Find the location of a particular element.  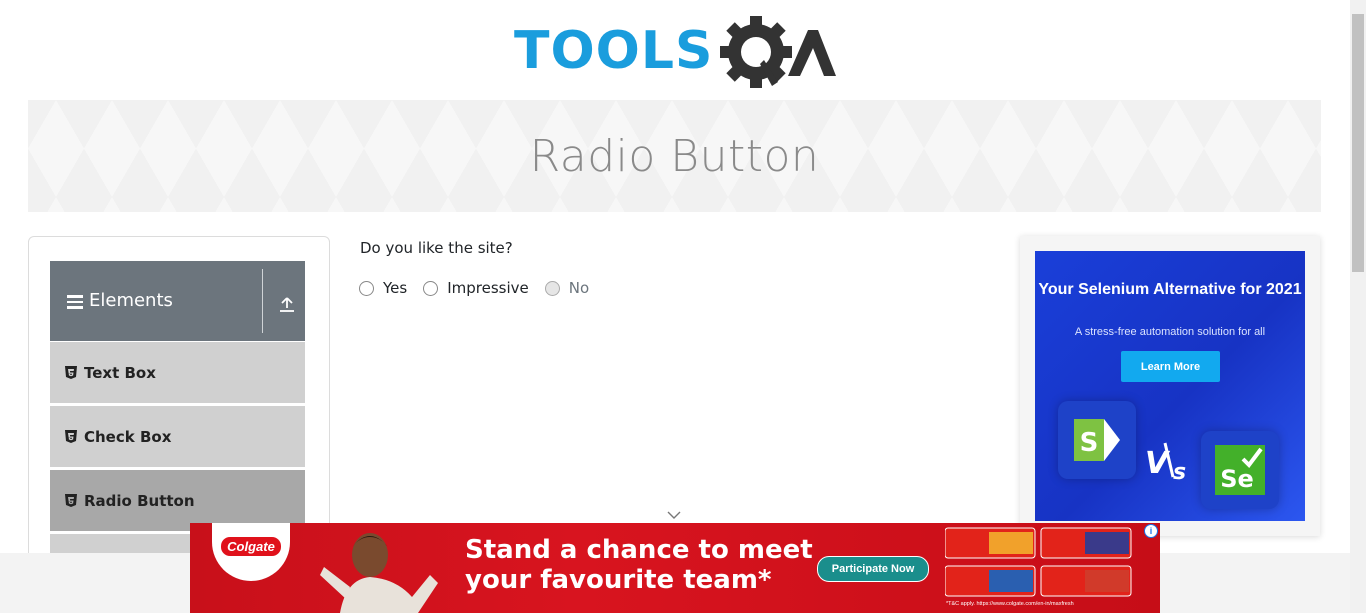

radio-label-impressive: Impressive is located at coordinates (488, 288).